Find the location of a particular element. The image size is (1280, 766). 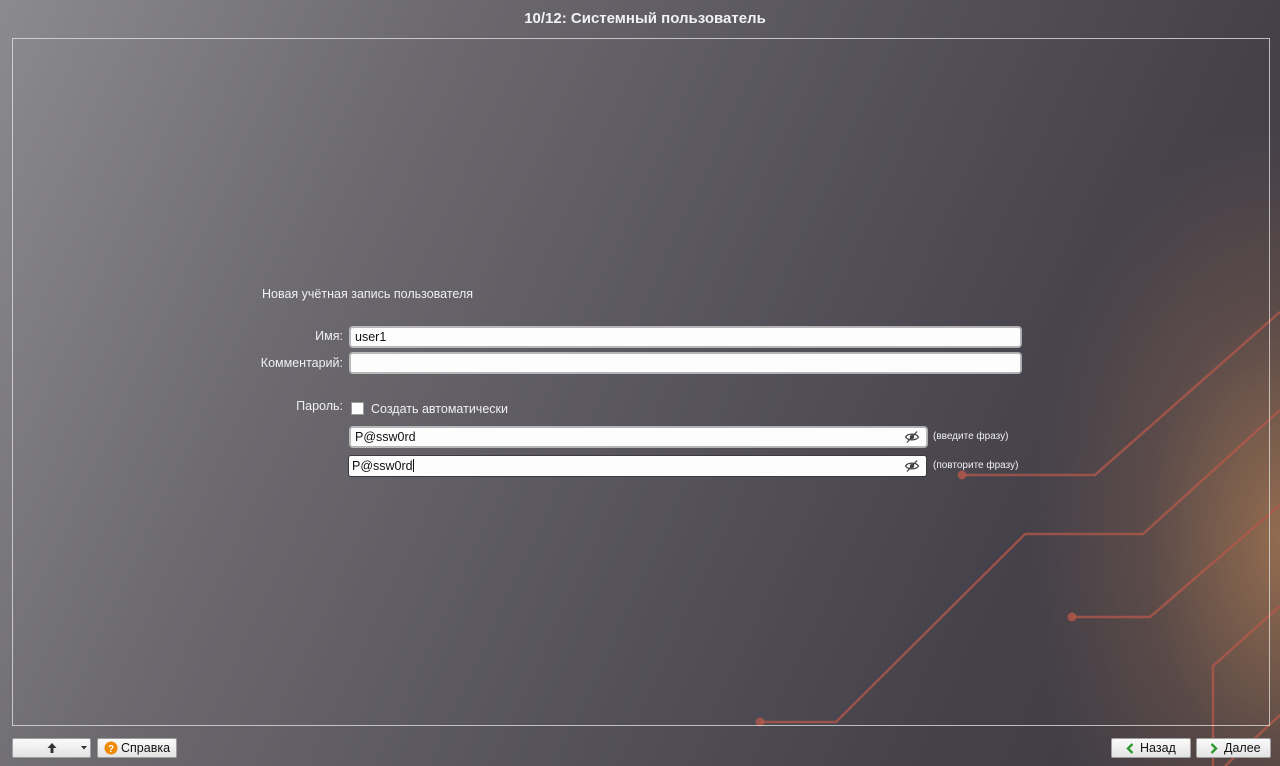

window-title: 10/12: Системный пользователь is located at coordinates (645, 18).